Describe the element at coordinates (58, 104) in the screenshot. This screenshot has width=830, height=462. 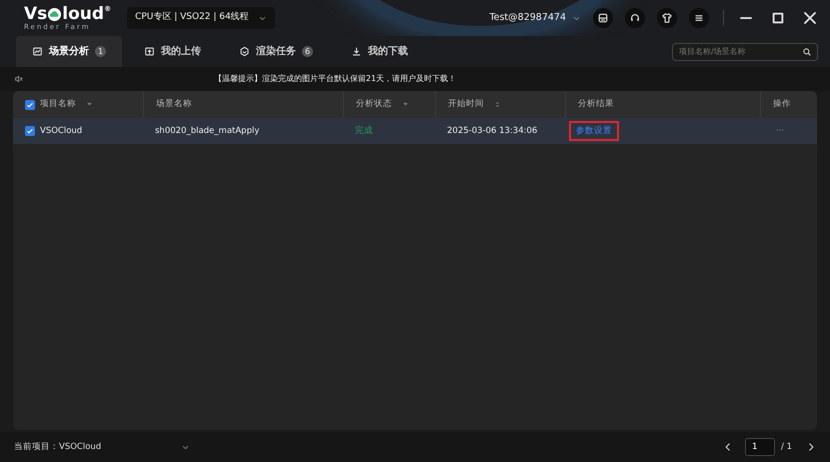
I see `column-header: 项目名称` at that location.